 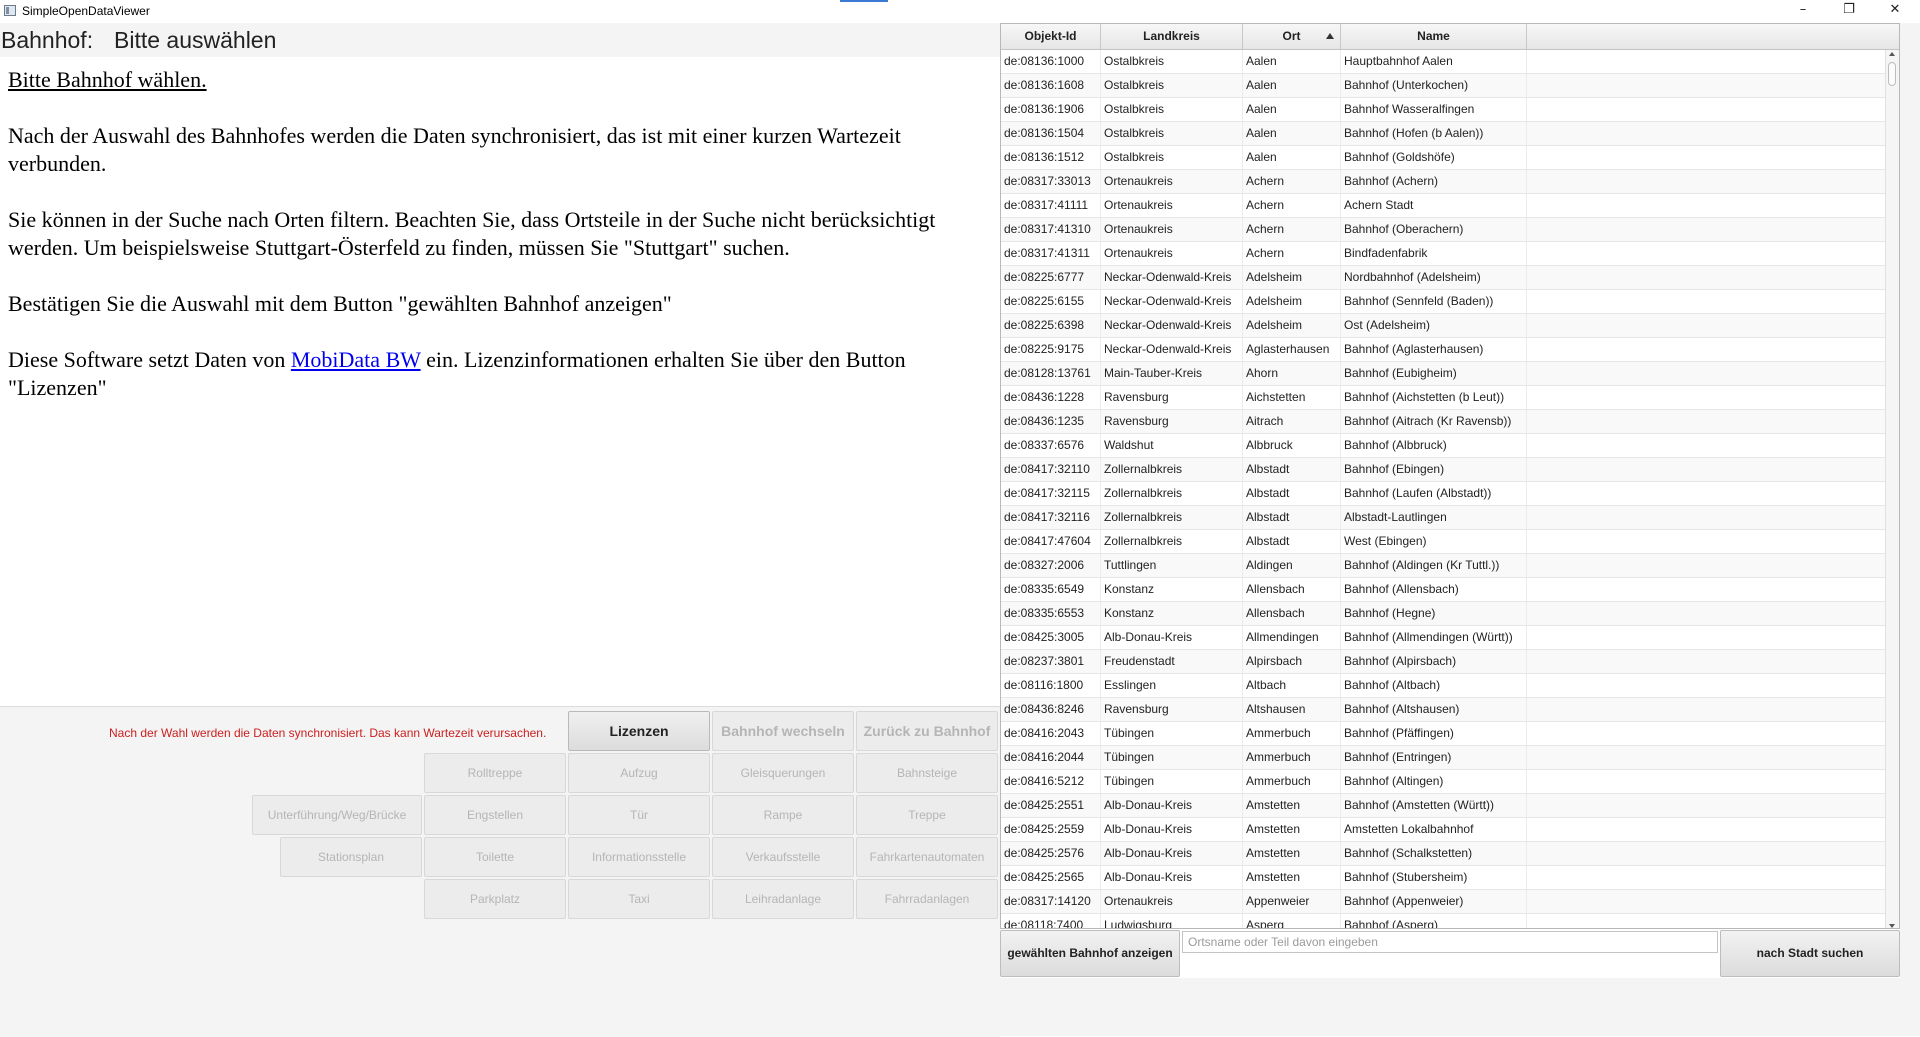 I want to click on back-to-station-button: Zurück zu Bahnhof, so click(x=927, y=731).